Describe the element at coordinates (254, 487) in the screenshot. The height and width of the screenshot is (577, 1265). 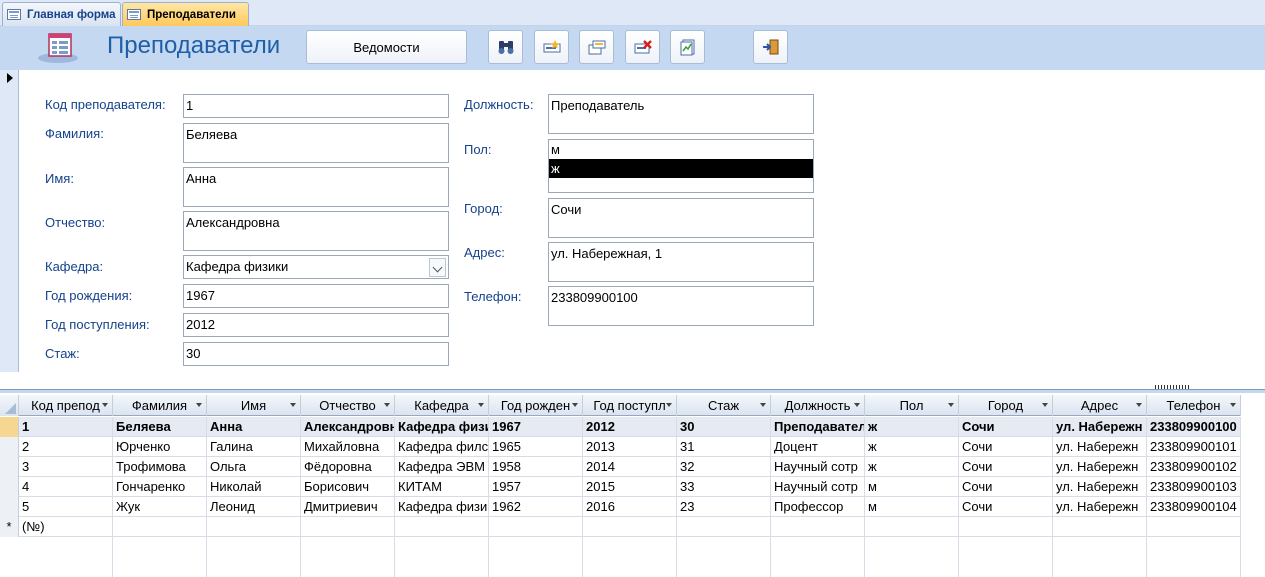
I see `table-cell: Николай` at that location.